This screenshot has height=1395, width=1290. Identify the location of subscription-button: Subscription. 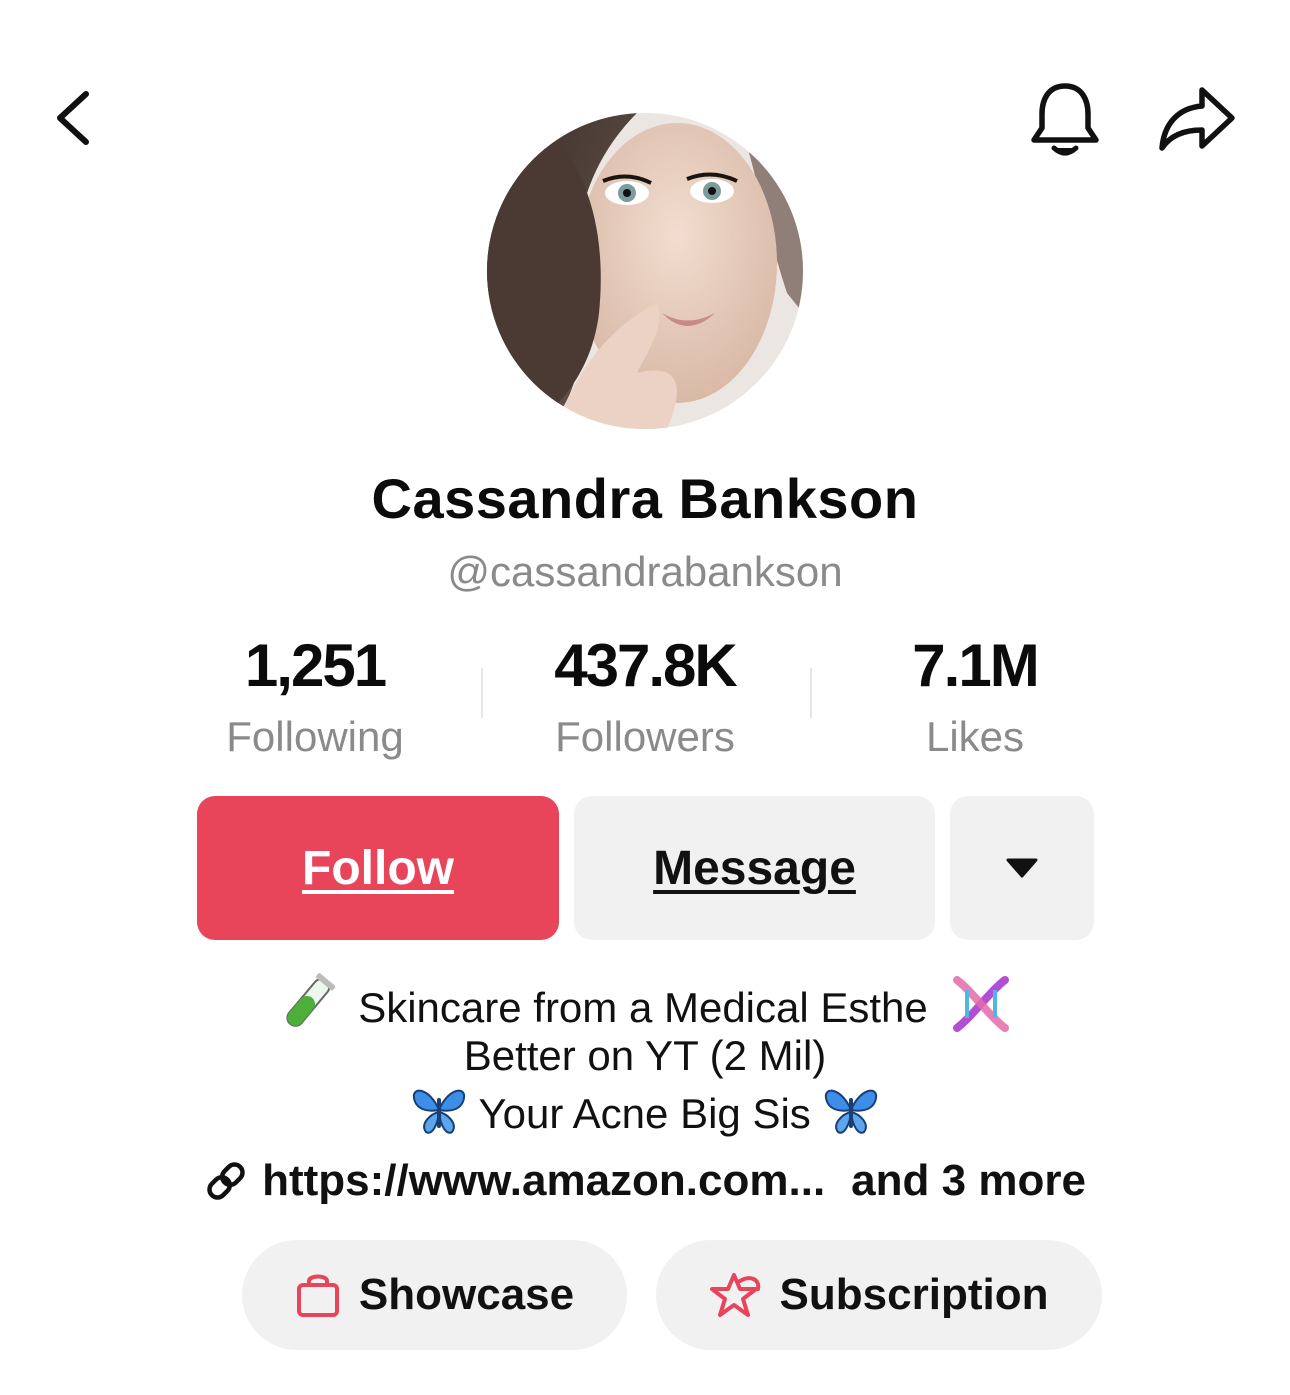
(879, 1295).